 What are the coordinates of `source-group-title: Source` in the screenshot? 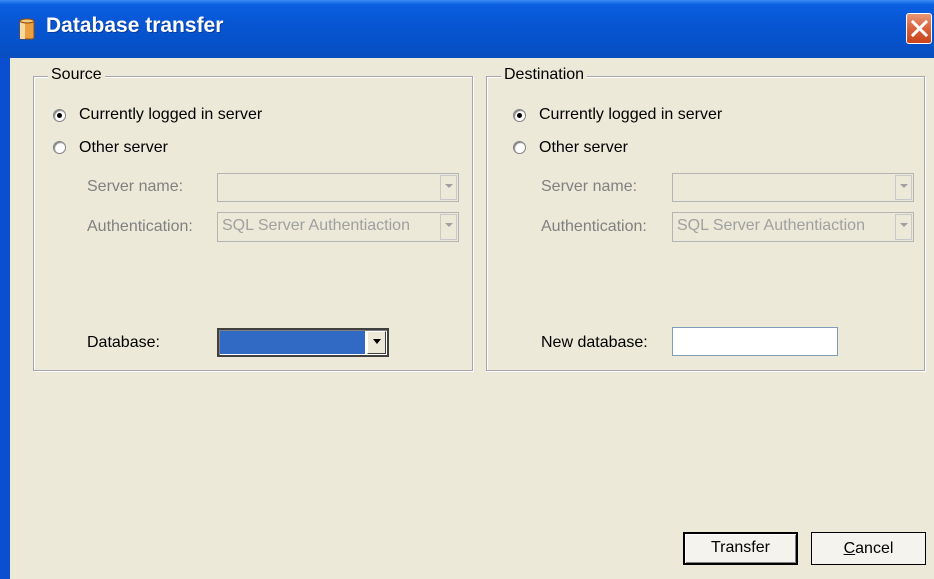 It's located at (76, 75).